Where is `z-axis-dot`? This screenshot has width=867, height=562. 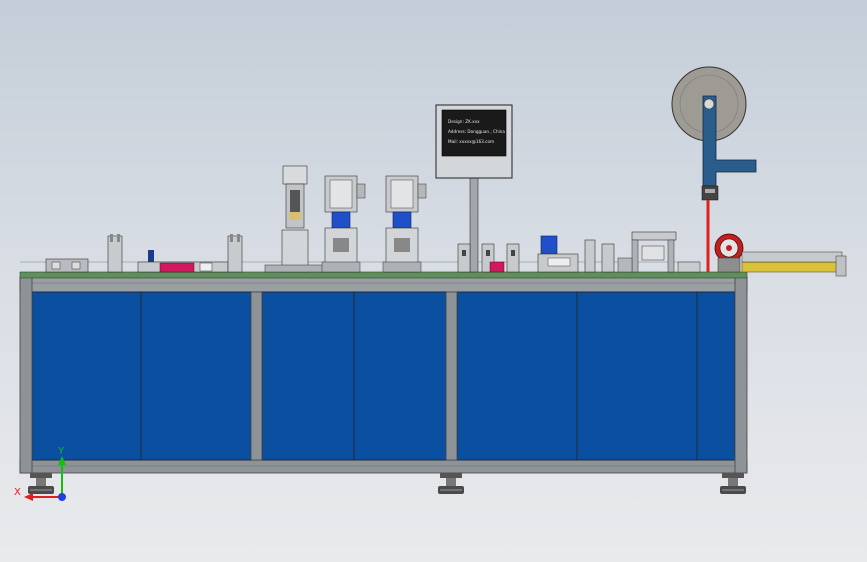 z-axis-dot is located at coordinates (62, 497).